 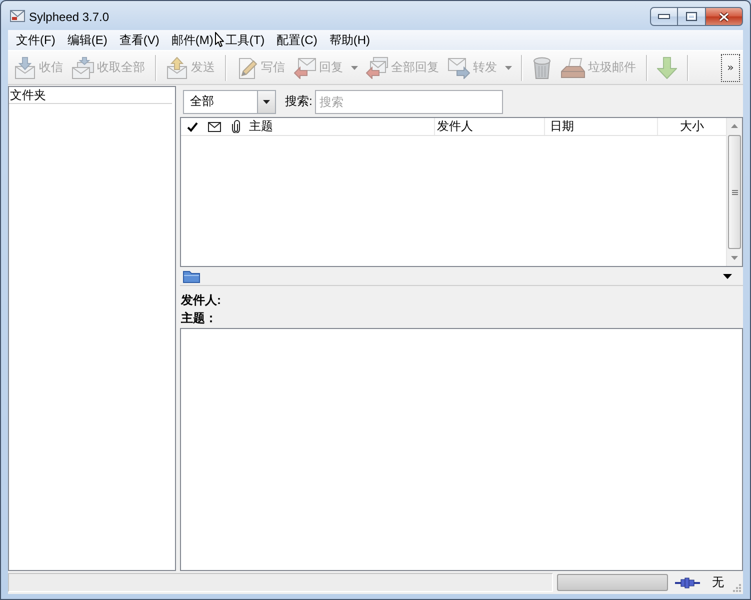 I want to click on menu-item: 查看(V), so click(x=139, y=40).